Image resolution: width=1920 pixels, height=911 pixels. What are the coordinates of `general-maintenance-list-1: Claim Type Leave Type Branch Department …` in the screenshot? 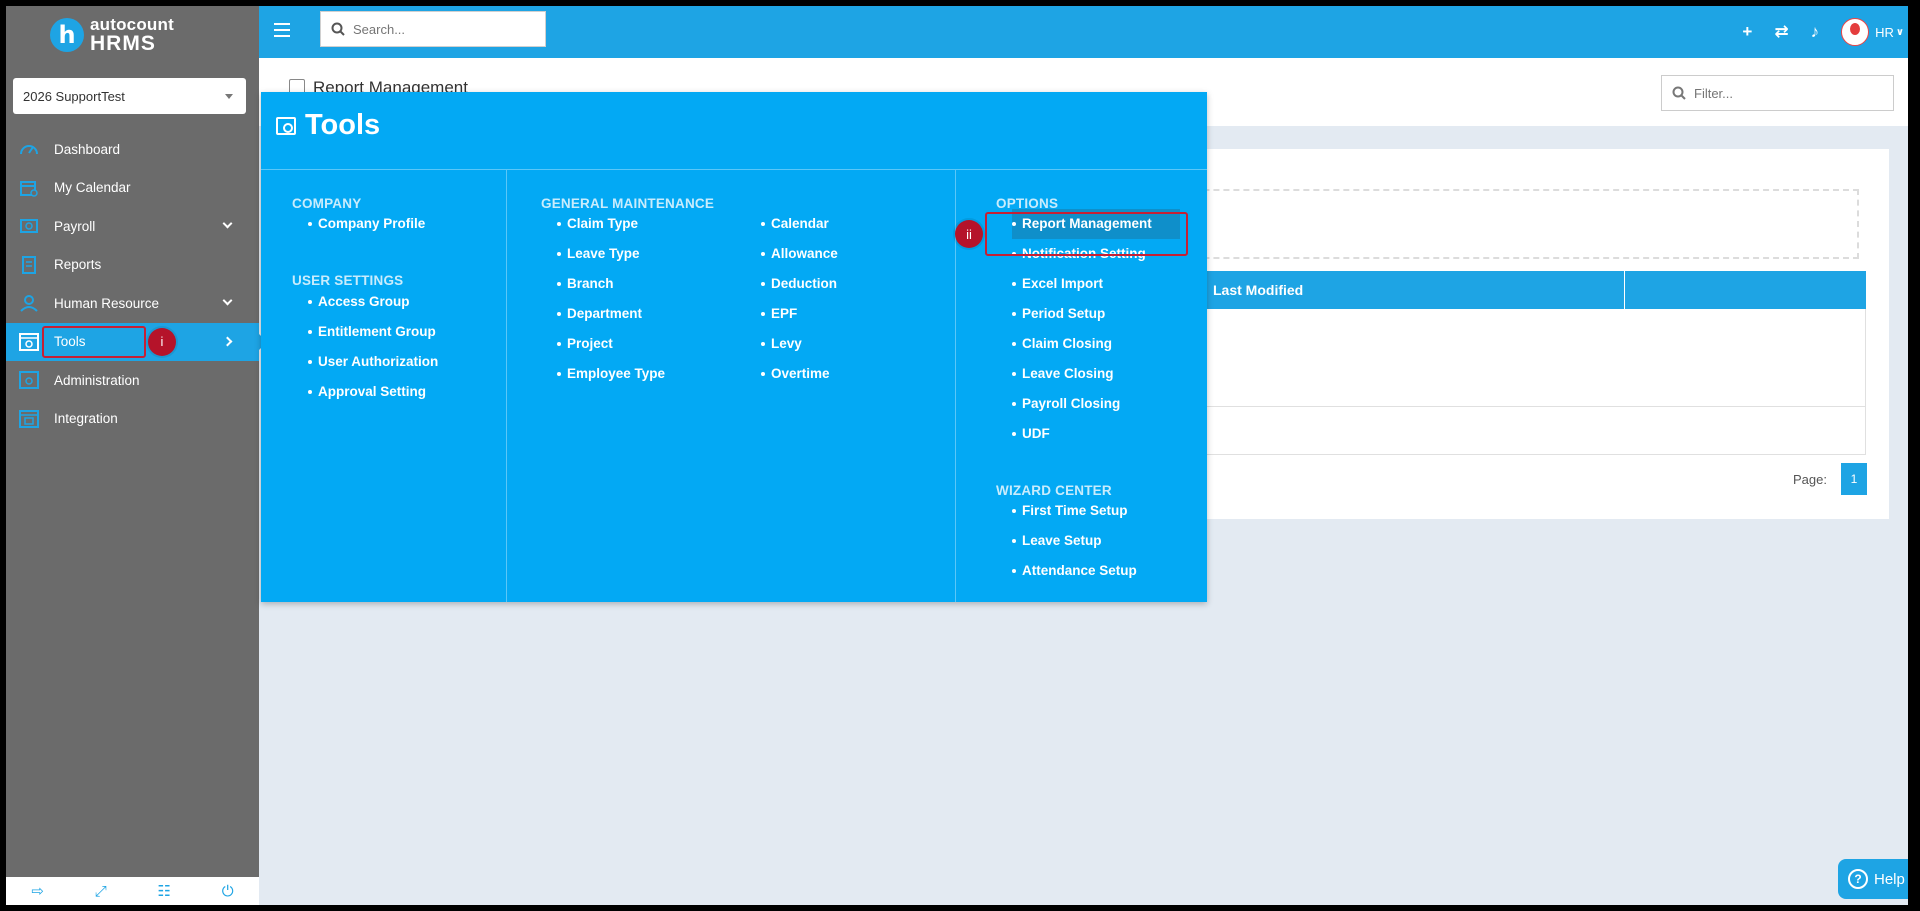 It's located at (611, 299).